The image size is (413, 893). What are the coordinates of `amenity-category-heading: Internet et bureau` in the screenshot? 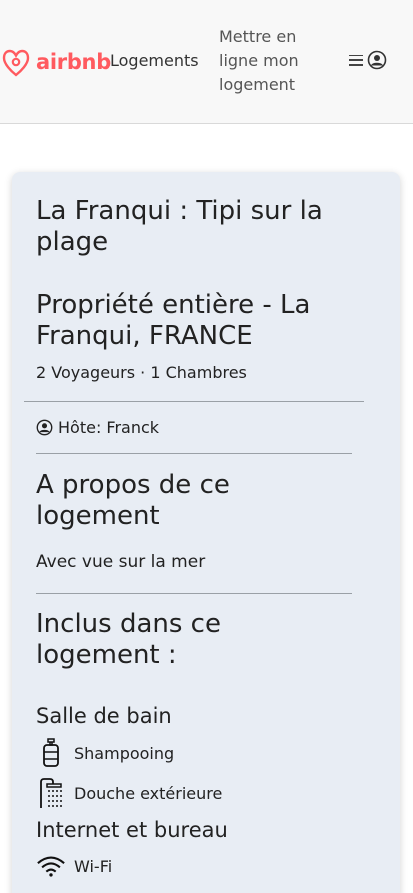 It's located at (132, 830).